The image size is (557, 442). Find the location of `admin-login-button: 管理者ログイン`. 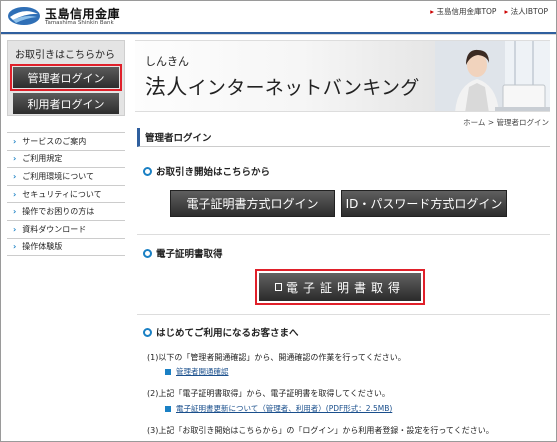

admin-login-button: 管理者ログイン is located at coordinates (66, 77).